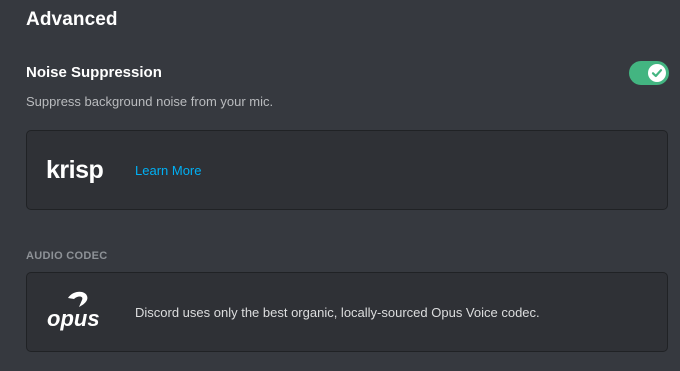  I want to click on section-title: Advanced, so click(72, 19).